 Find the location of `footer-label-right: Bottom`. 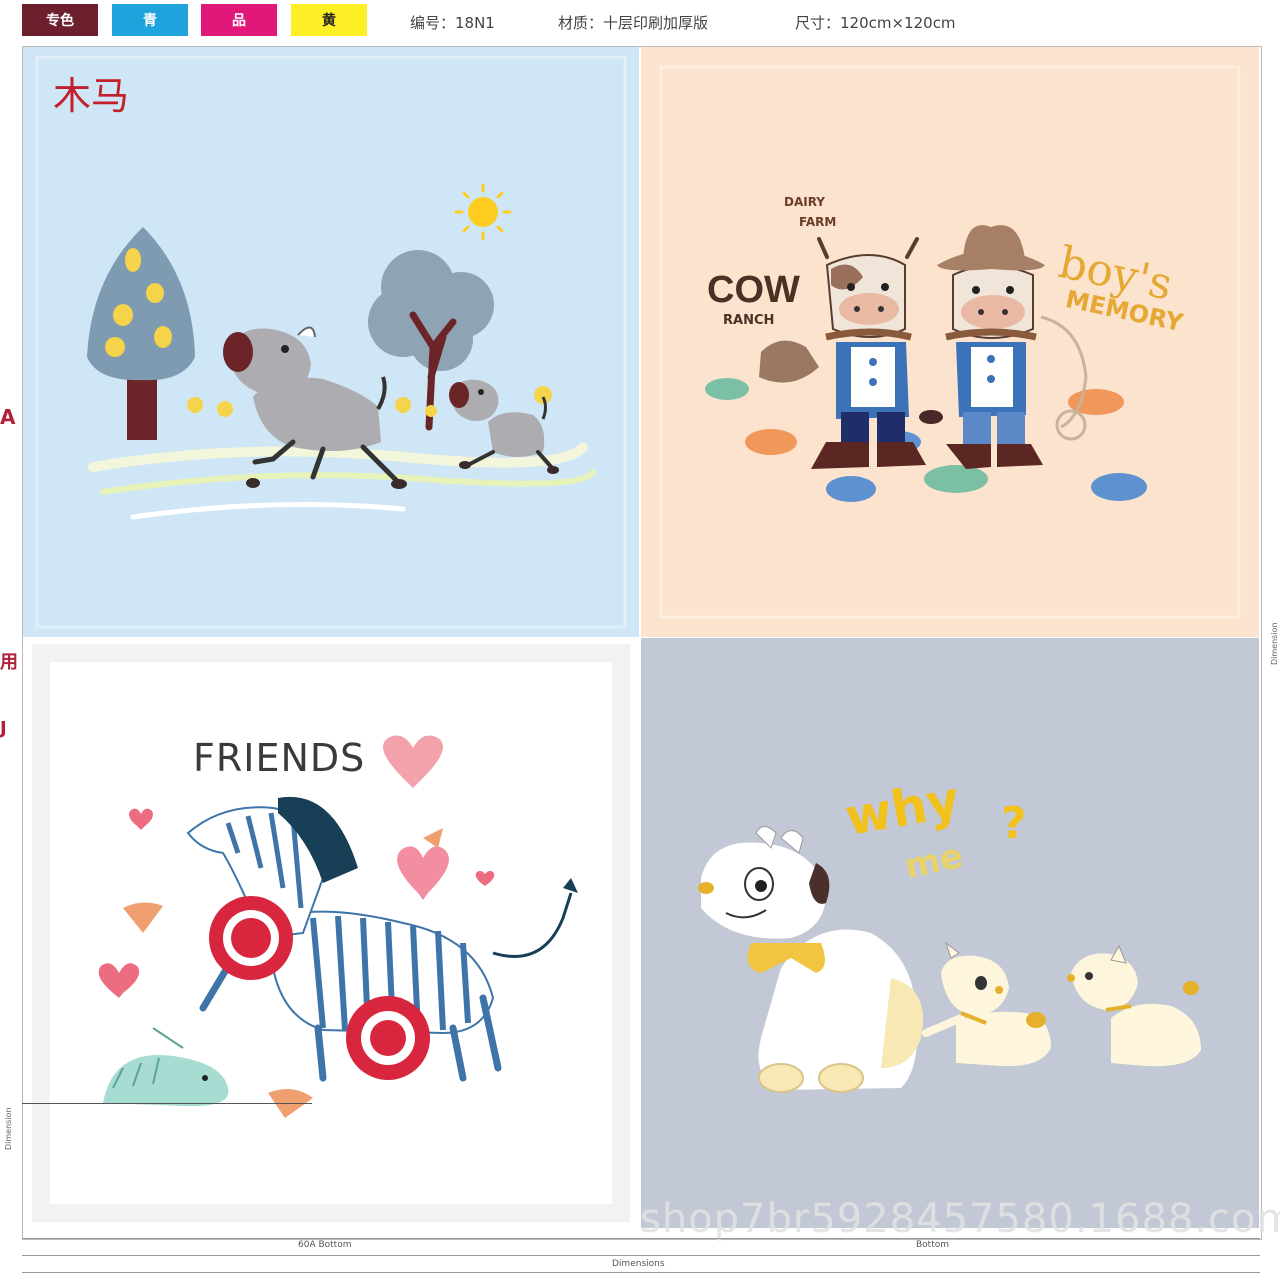

footer-label-right: Bottom is located at coordinates (933, 1245).